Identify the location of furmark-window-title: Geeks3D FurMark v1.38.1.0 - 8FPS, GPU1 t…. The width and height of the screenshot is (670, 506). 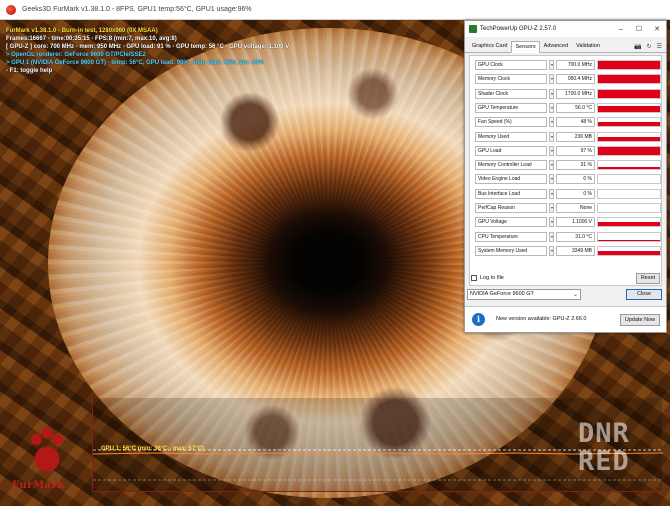
(137, 9).